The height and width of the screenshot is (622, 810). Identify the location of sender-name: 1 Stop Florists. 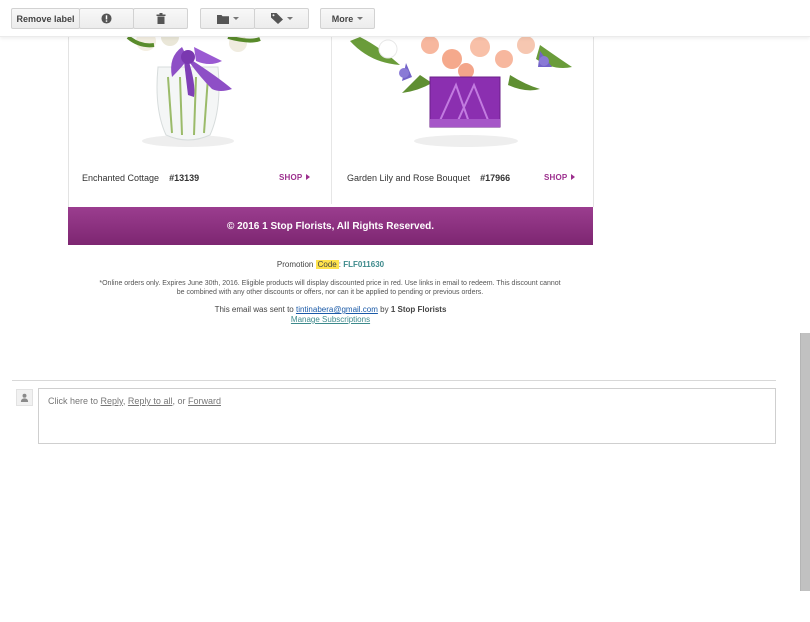
(418, 309).